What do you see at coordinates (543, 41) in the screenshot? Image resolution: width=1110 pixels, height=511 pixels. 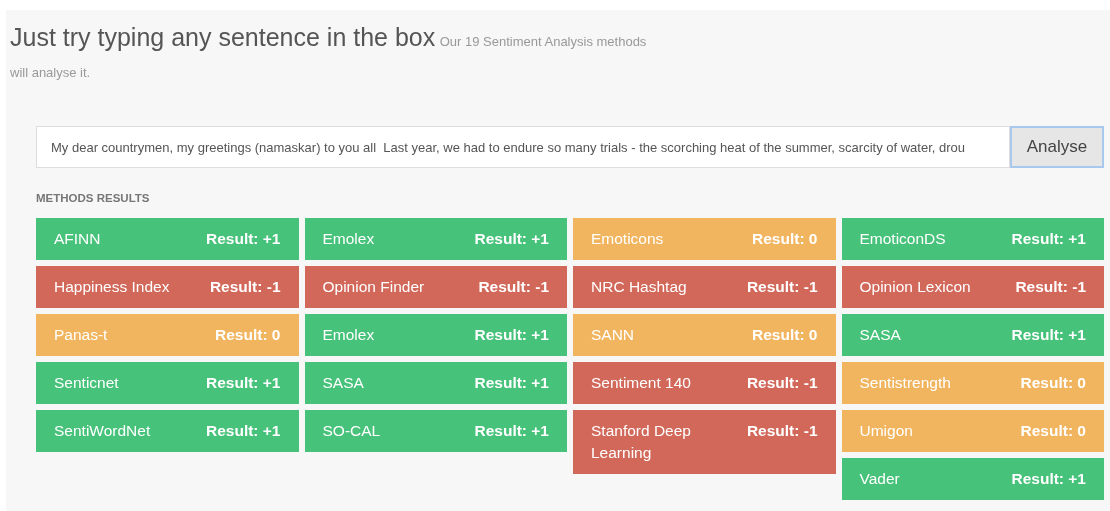 I see `page-subtitle: Our 19 Sentiment Analysis methods` at bounding box center [543, 41].